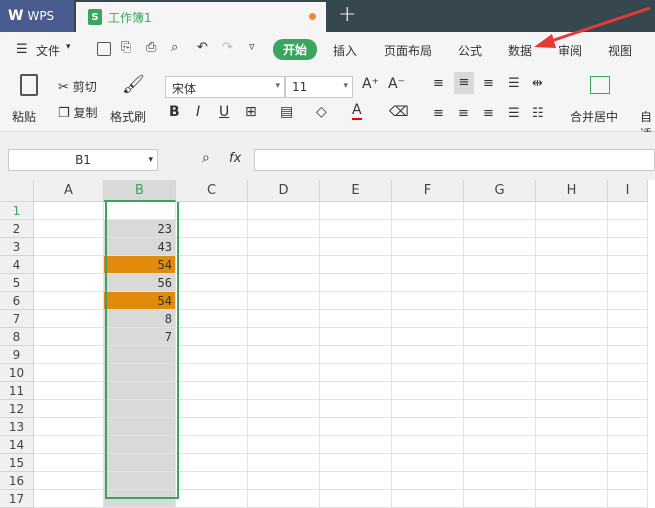  Describe the element at coordinates (284, 463) in the screenshot. I see `cell-d15` at that location.